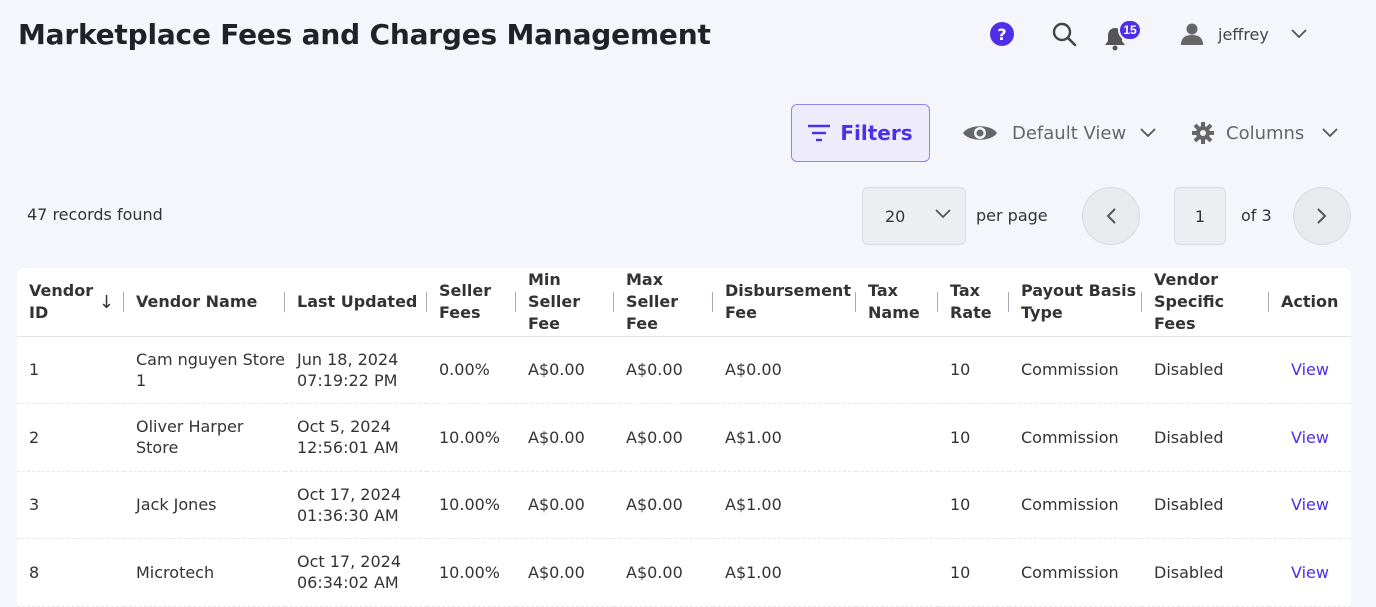 The width and height of the screenshot is (1376, 607). I want to click on chevron-right-icon, so click(1322, 216).